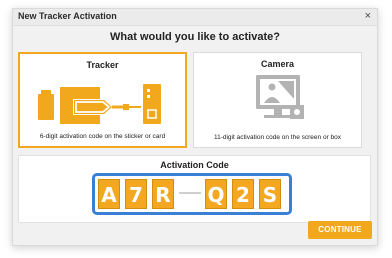  Describe the element at coordinates (277, 64) in the screenshot. I see `camera-option-title: Camera` at that location.